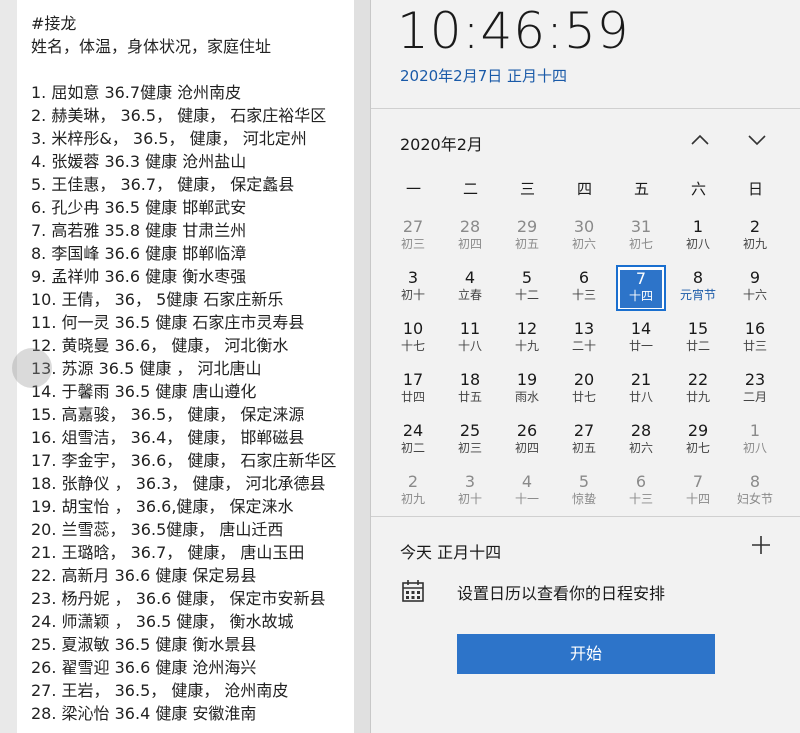 Image resolution: width=800 pixels, height=733 pixels. I want to click on calendar-day: 28 初四, so click(470, 237).